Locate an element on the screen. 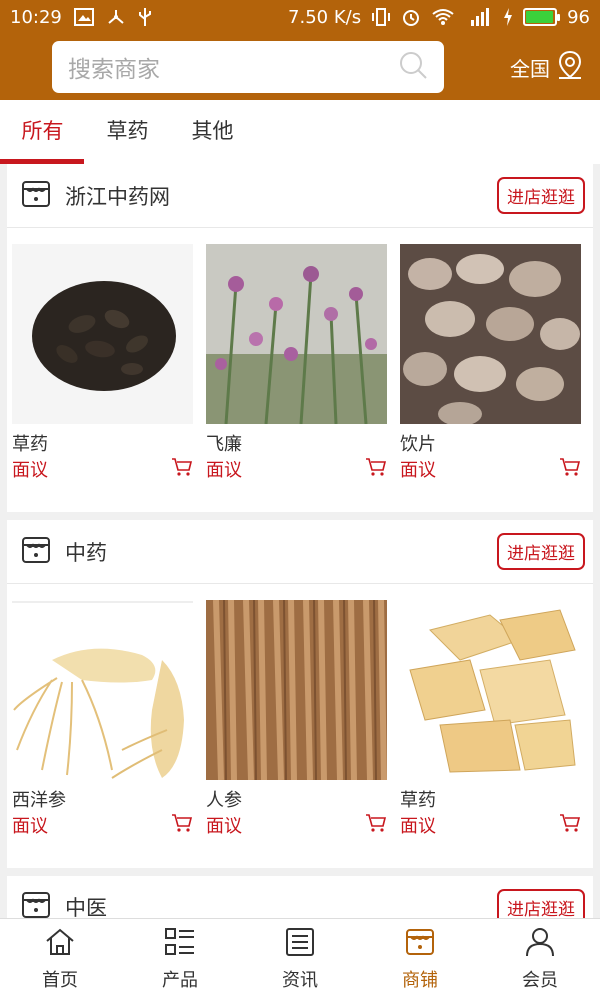 This screenshot has width=600, height=1000. bottom-navigation: 首页 产品 资讯 商铺 会员 is located at coordinates (300, 959).